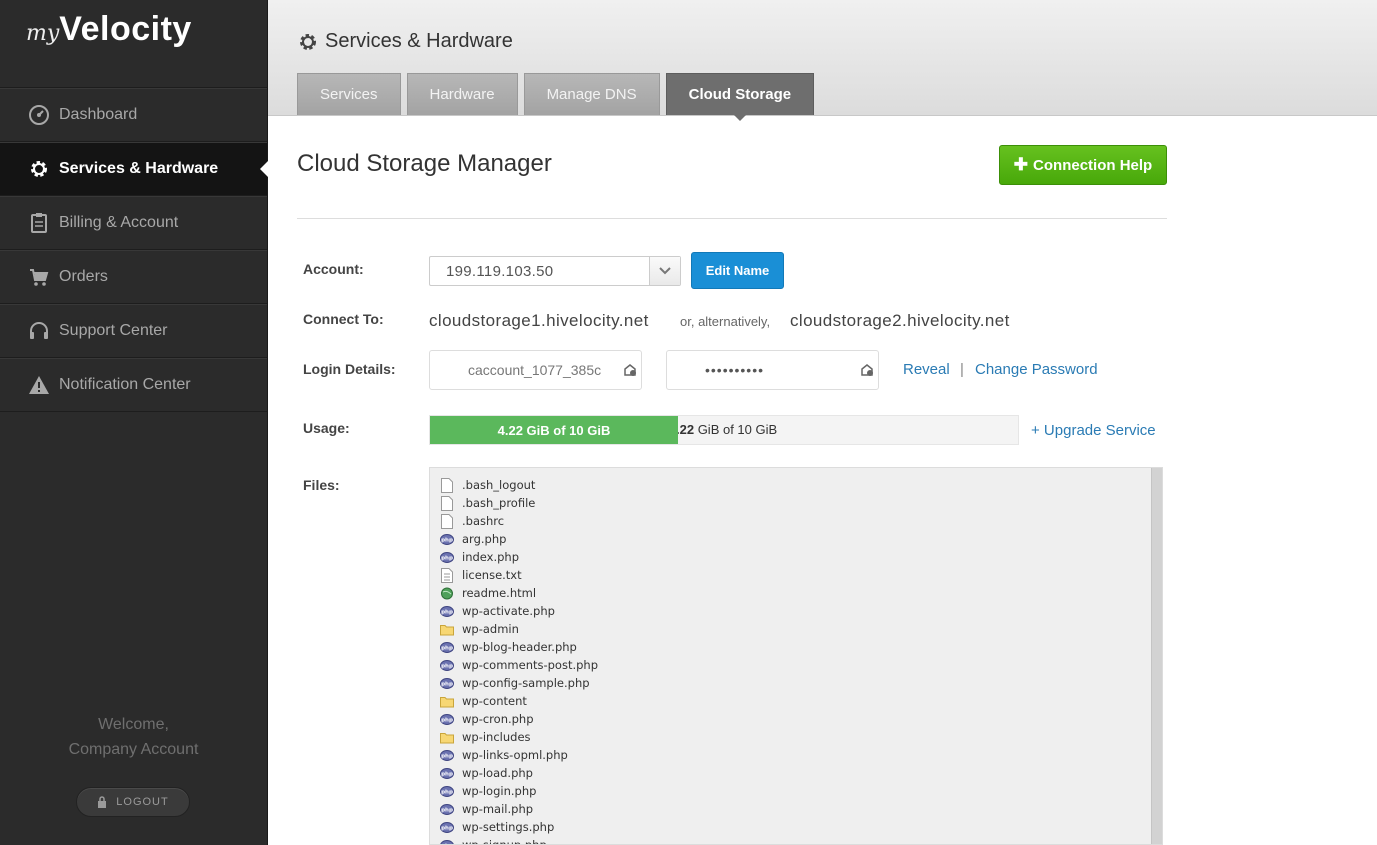 This screenshot has height=845, width=1377. What do you see at coordinates (591, 94) in the screenshot?
I see `tab-manage-dns: Manage DNS` at bounding box center [591, 94].